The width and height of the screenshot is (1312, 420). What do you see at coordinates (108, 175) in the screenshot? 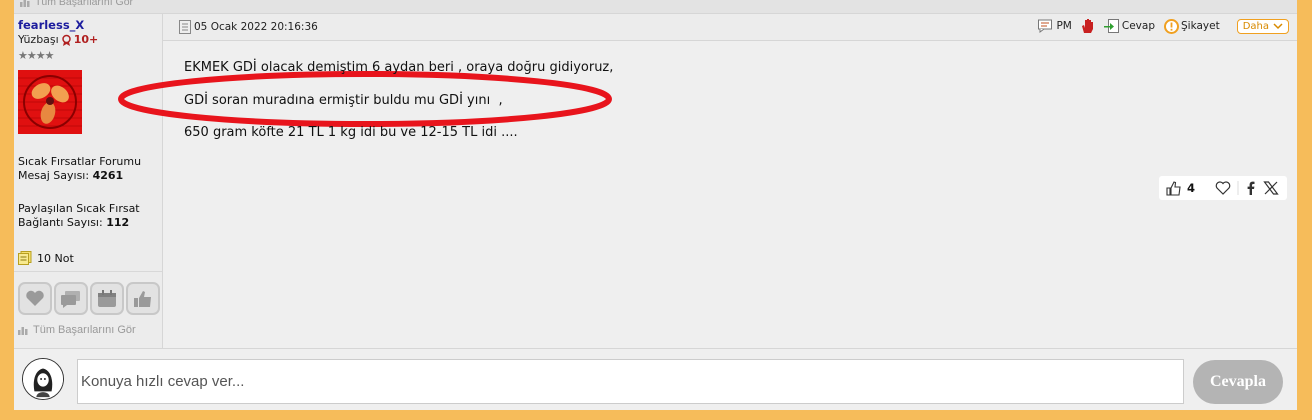
I see `posts-count: 4261` at bounding box center [108, 175].